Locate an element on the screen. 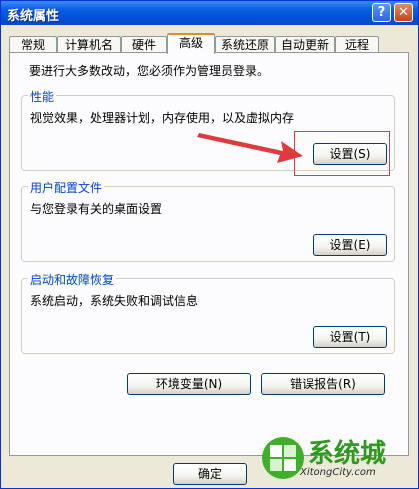  performance-title: 性能 is located at coordinates (42, 96).